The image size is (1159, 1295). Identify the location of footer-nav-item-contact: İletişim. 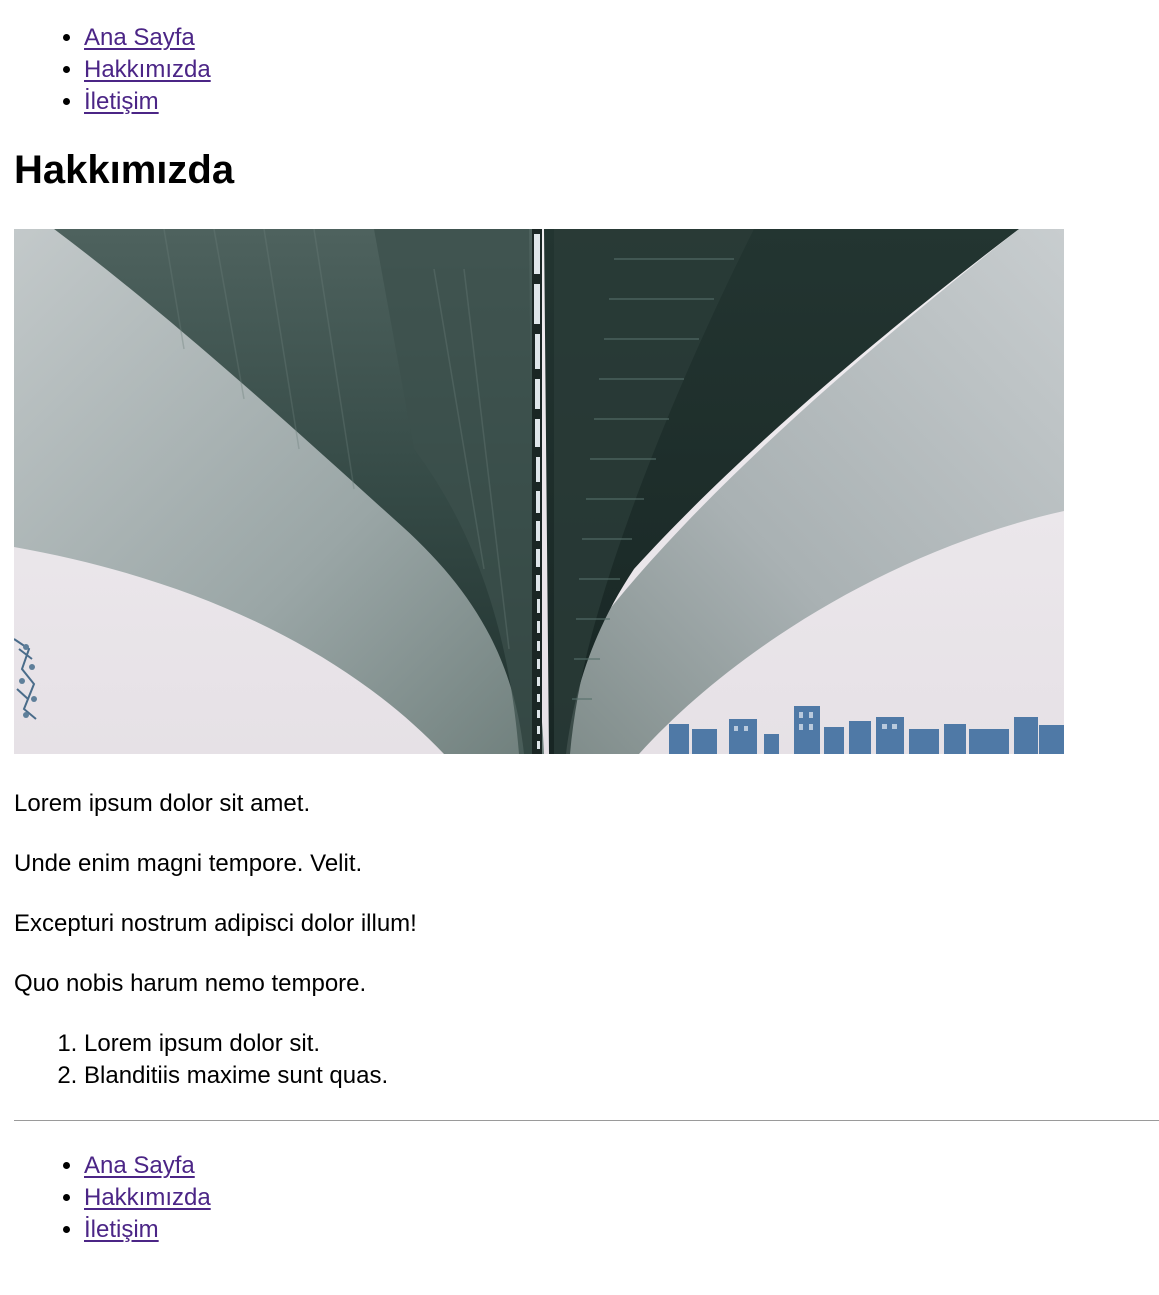
(621, 1230).